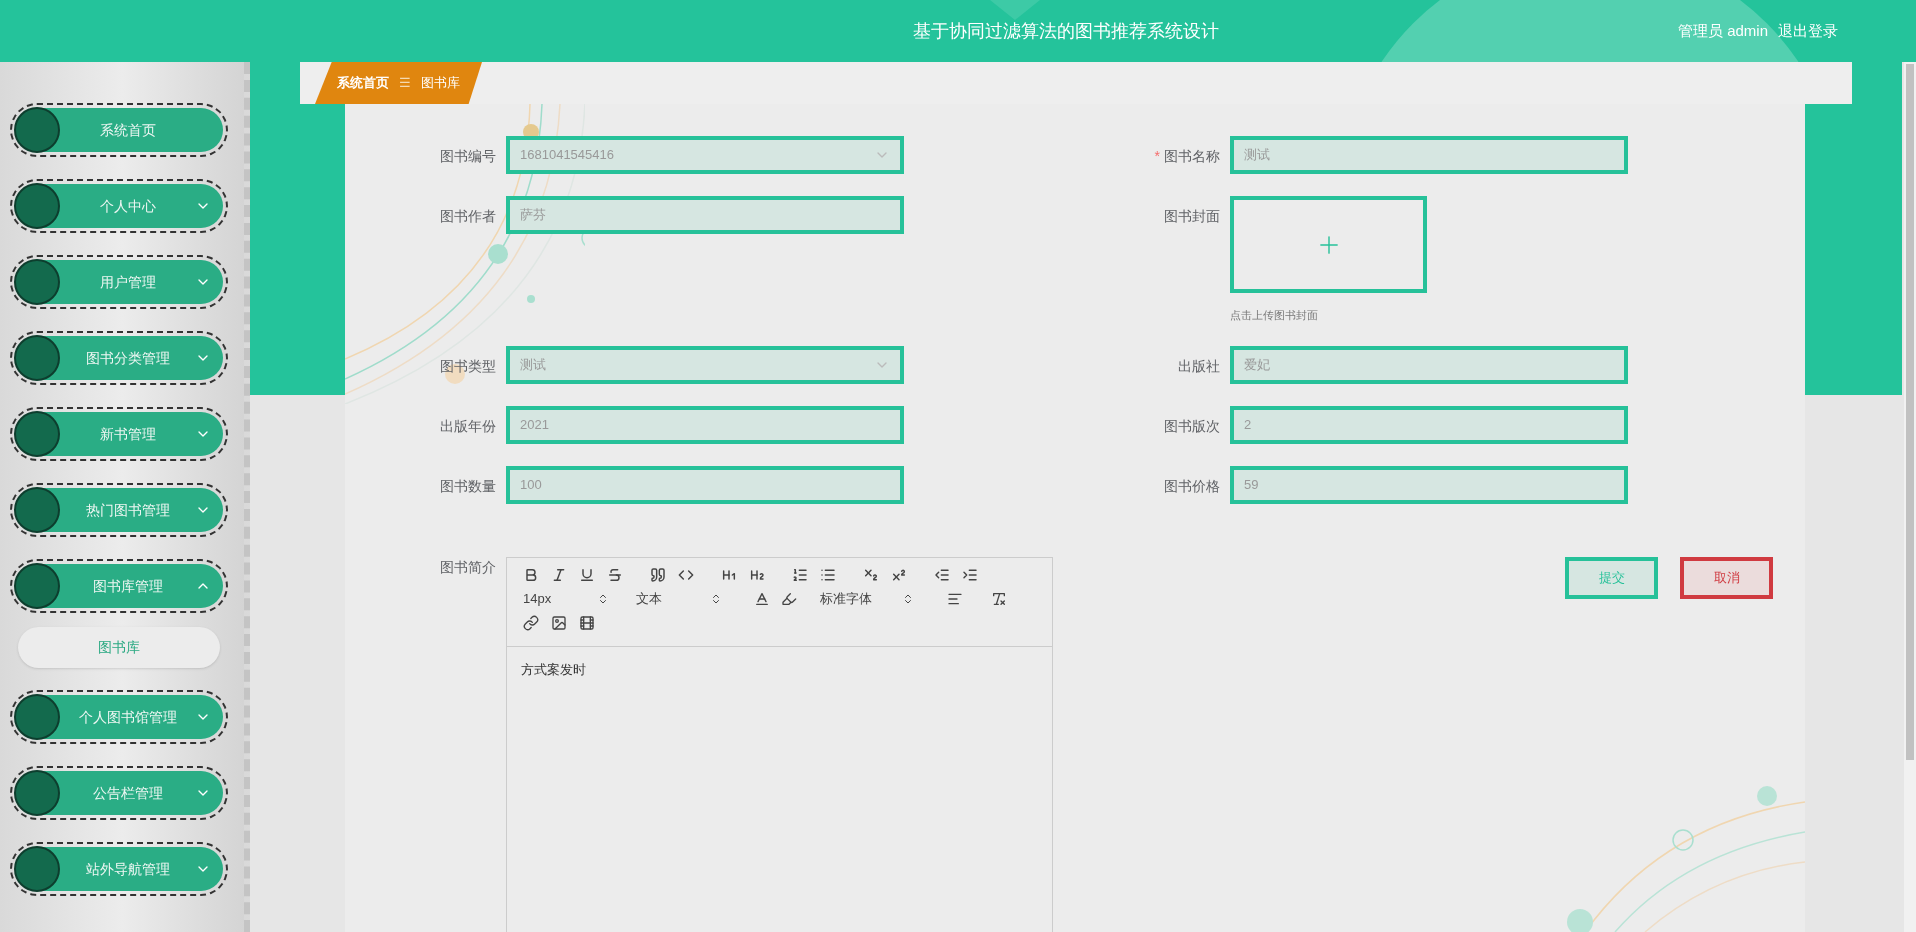  Describe the element at coordinates (119, 793) in the screenshot. I see `menu-item: 公告栏管理` at that location.